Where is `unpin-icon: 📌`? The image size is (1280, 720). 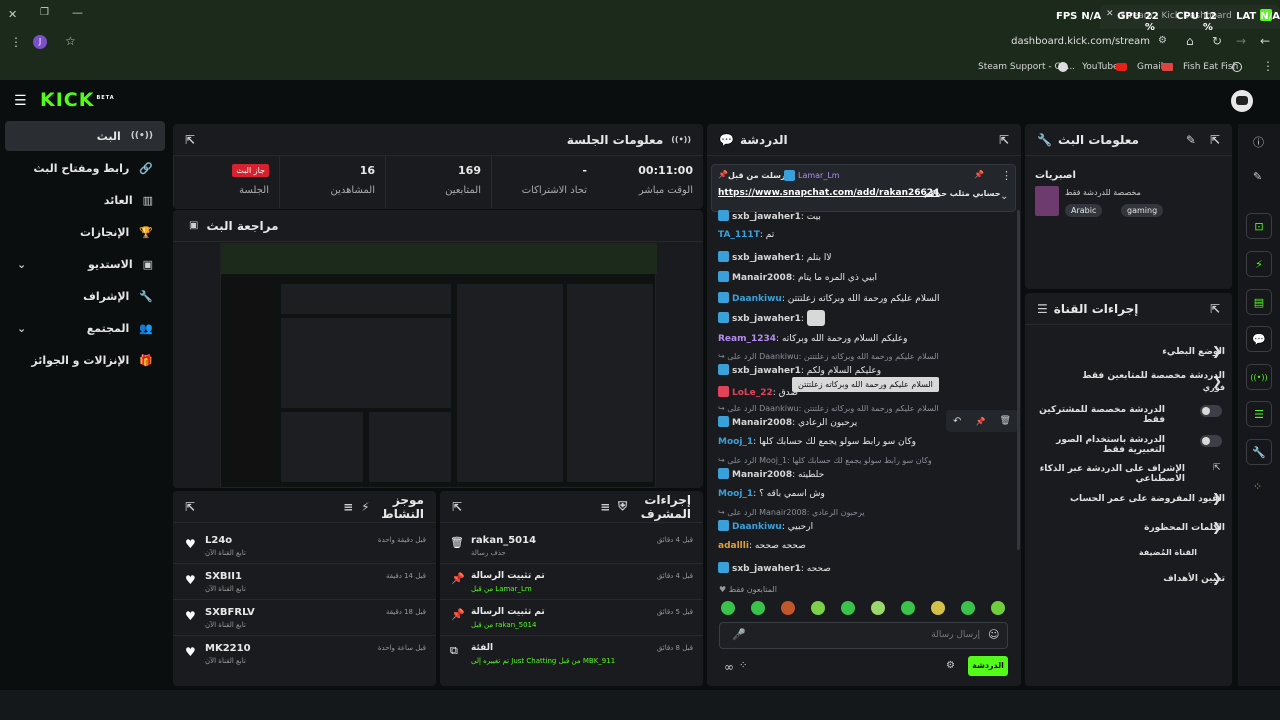
unpin-icon: 📌 is located at coordinates (979, 174).